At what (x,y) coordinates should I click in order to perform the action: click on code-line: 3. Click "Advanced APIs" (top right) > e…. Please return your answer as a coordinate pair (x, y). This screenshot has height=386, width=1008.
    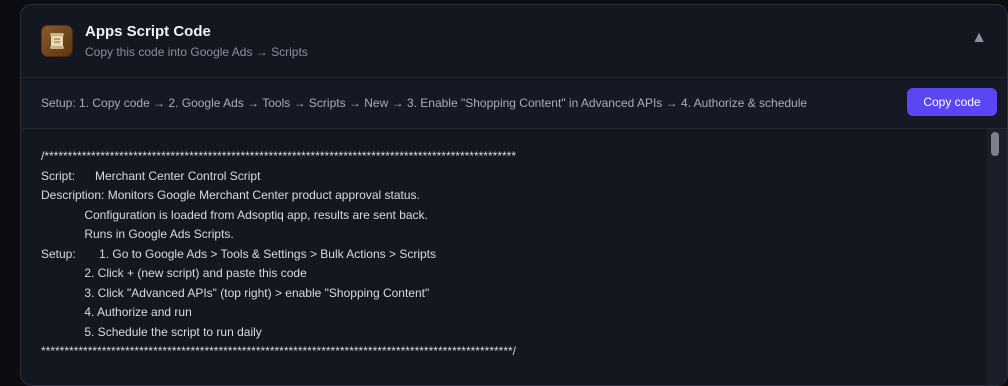
    Looking at the image, I should click on (235, 292).